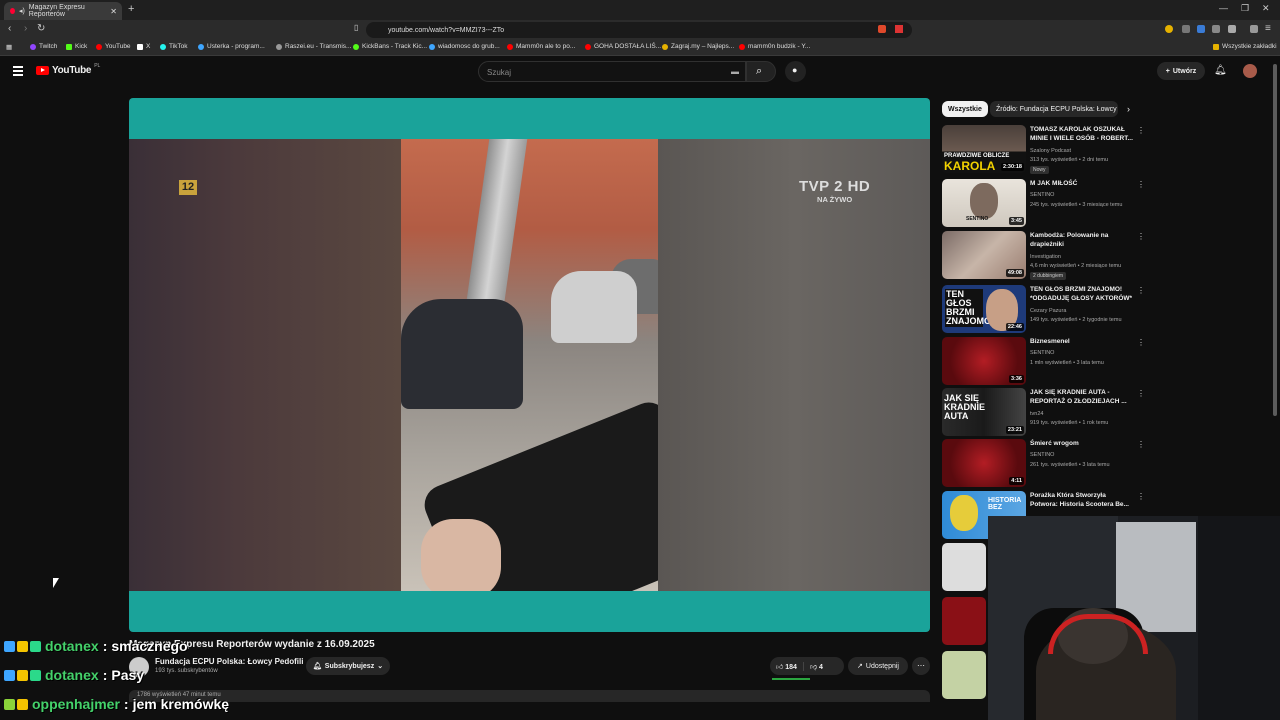 The width and height of the screenshot is (1280, 720). I want to click on more-actions-icon: ⋯, so click(921, 666).